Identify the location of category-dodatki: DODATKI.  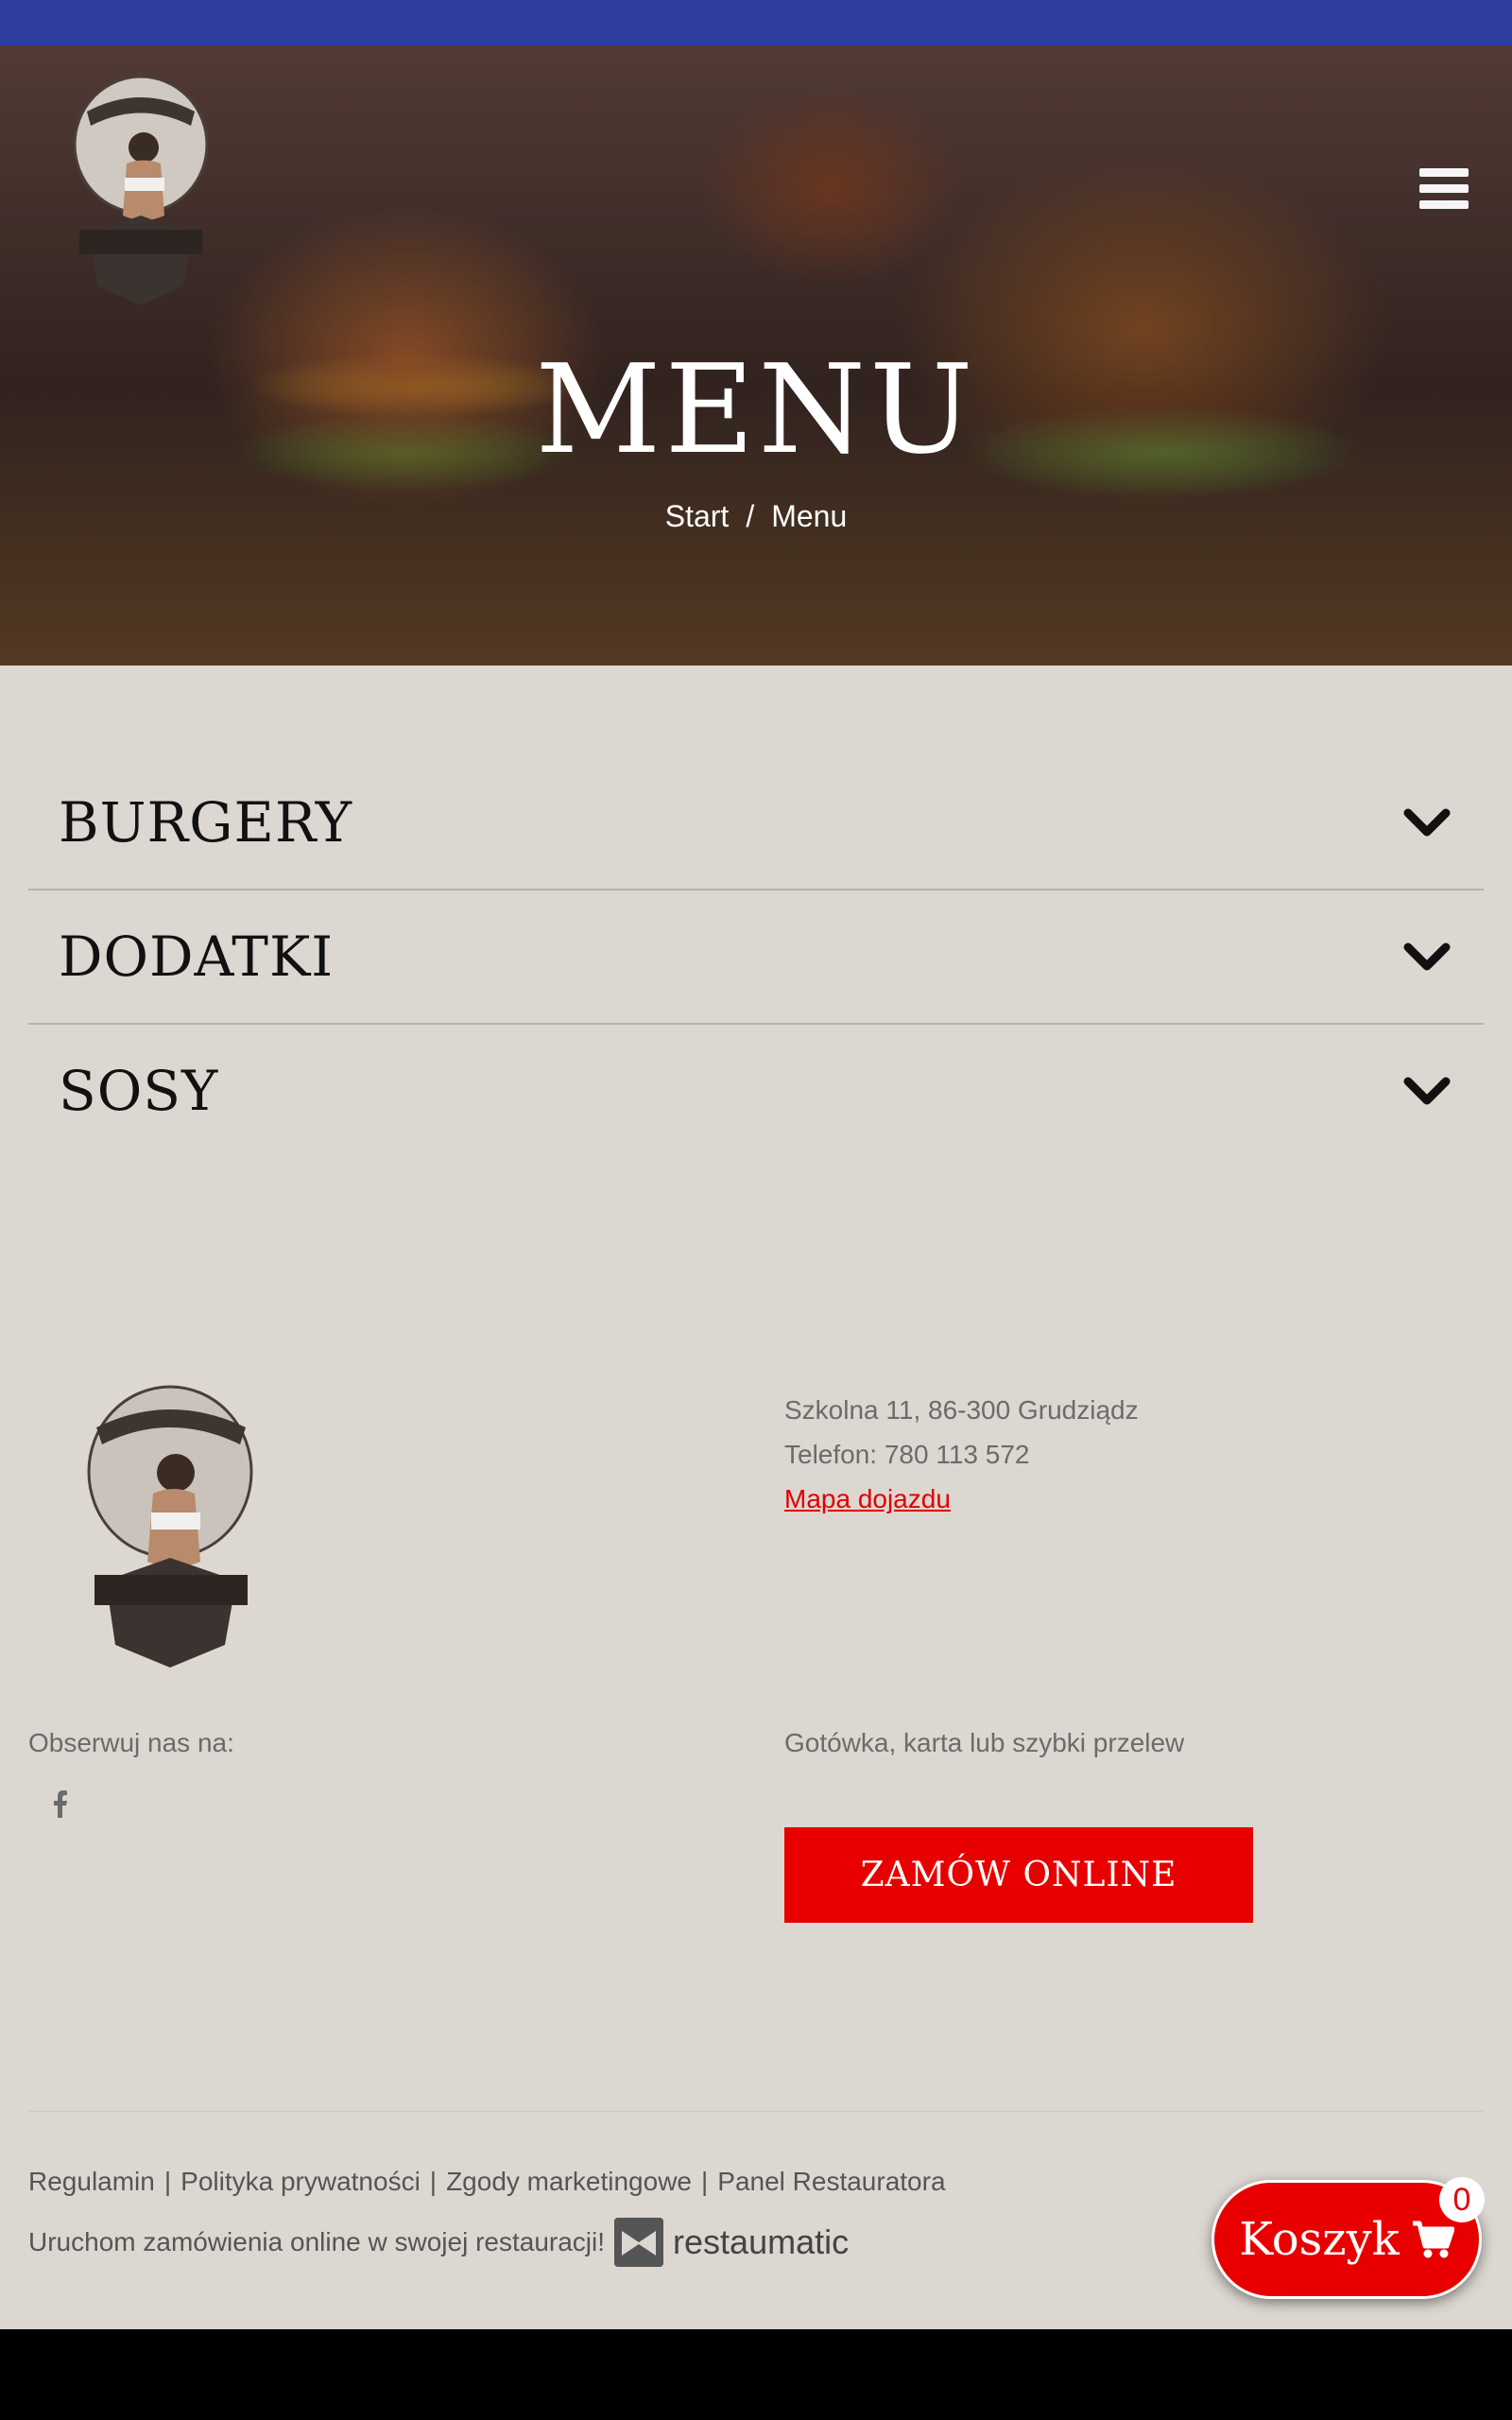
(756, 957).